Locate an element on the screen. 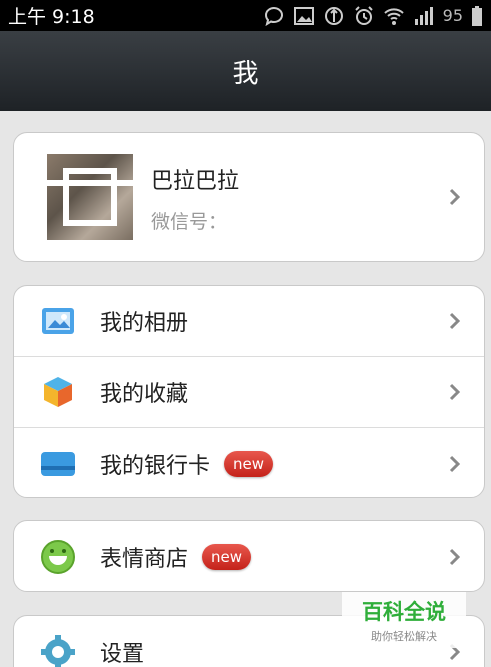 The height and width of the screenshot is (667, 491). title-bar: 我 is located at coordinates (245, 71).